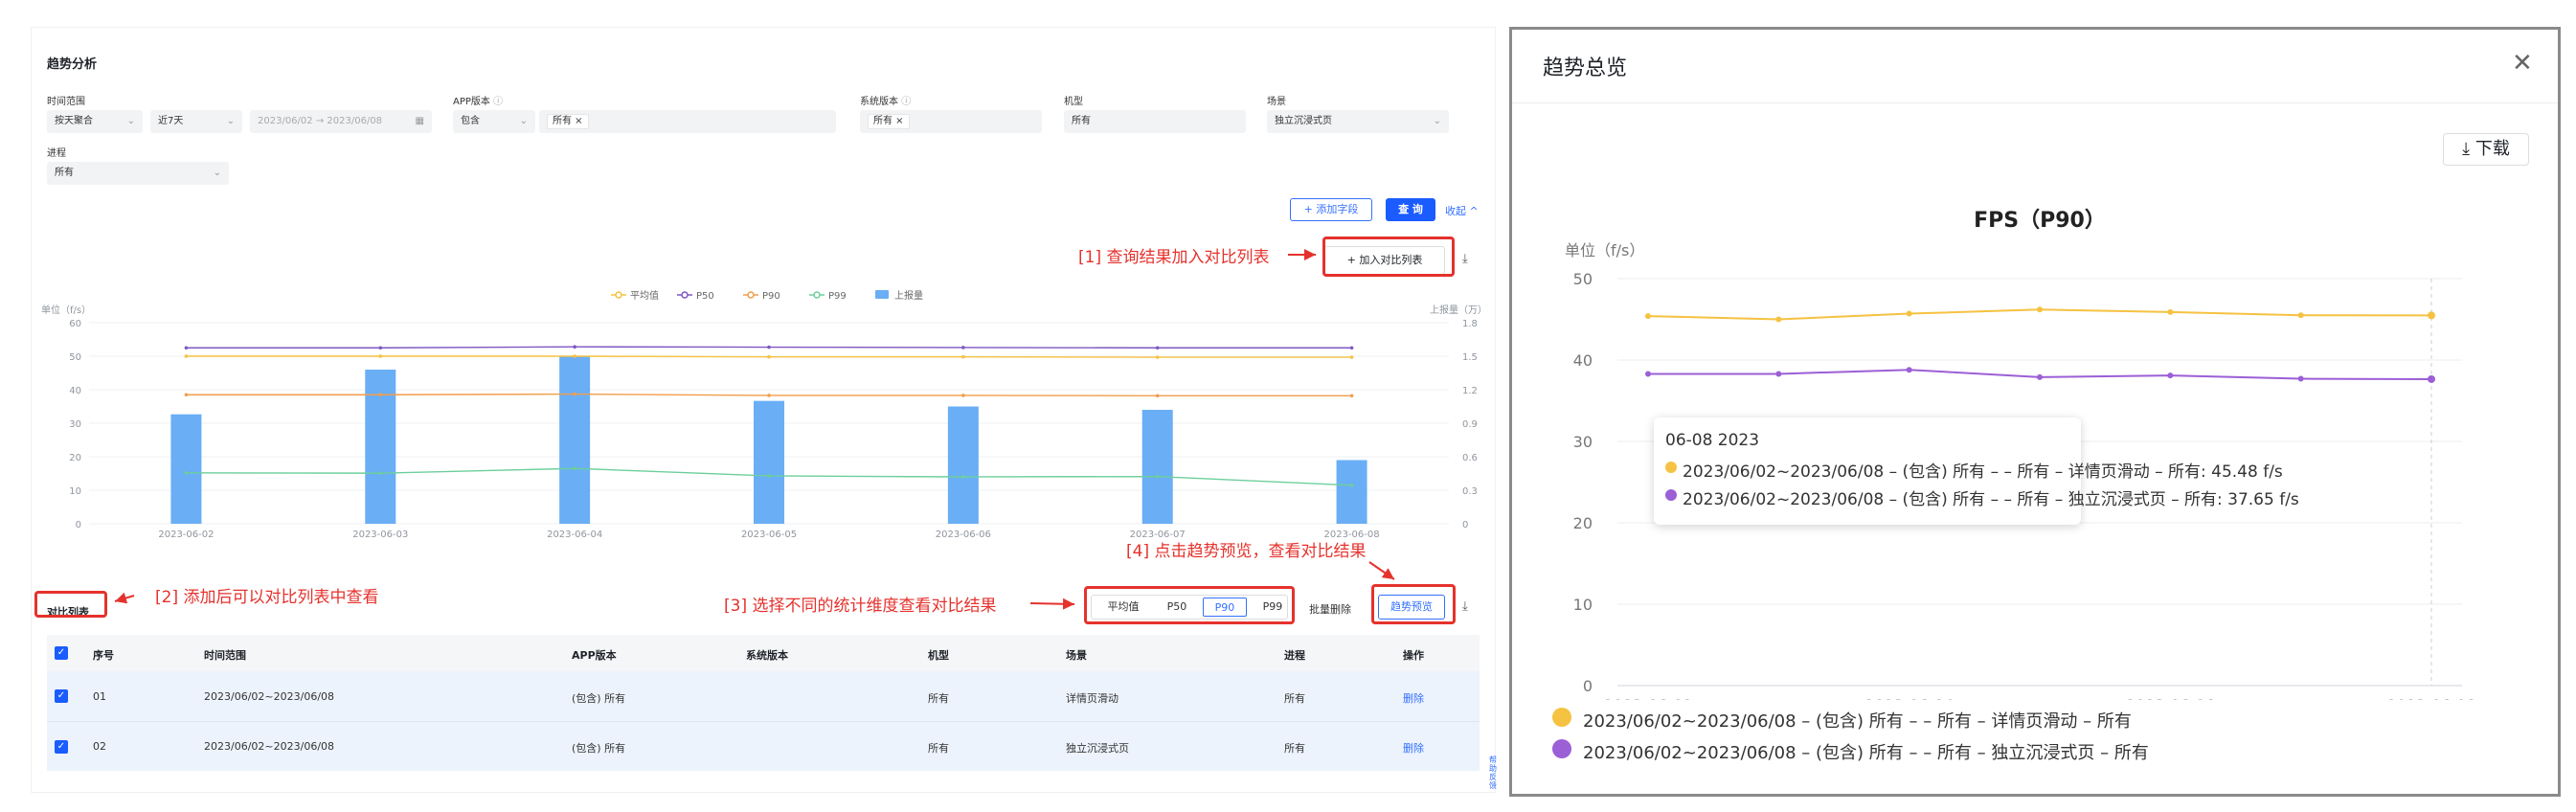 This screenshot has height=812, width=2576. What do you see at coordinates (1583, 605) in the screenshot?
I see `y-tick-label: 10` at bounding box center [1583, 605].